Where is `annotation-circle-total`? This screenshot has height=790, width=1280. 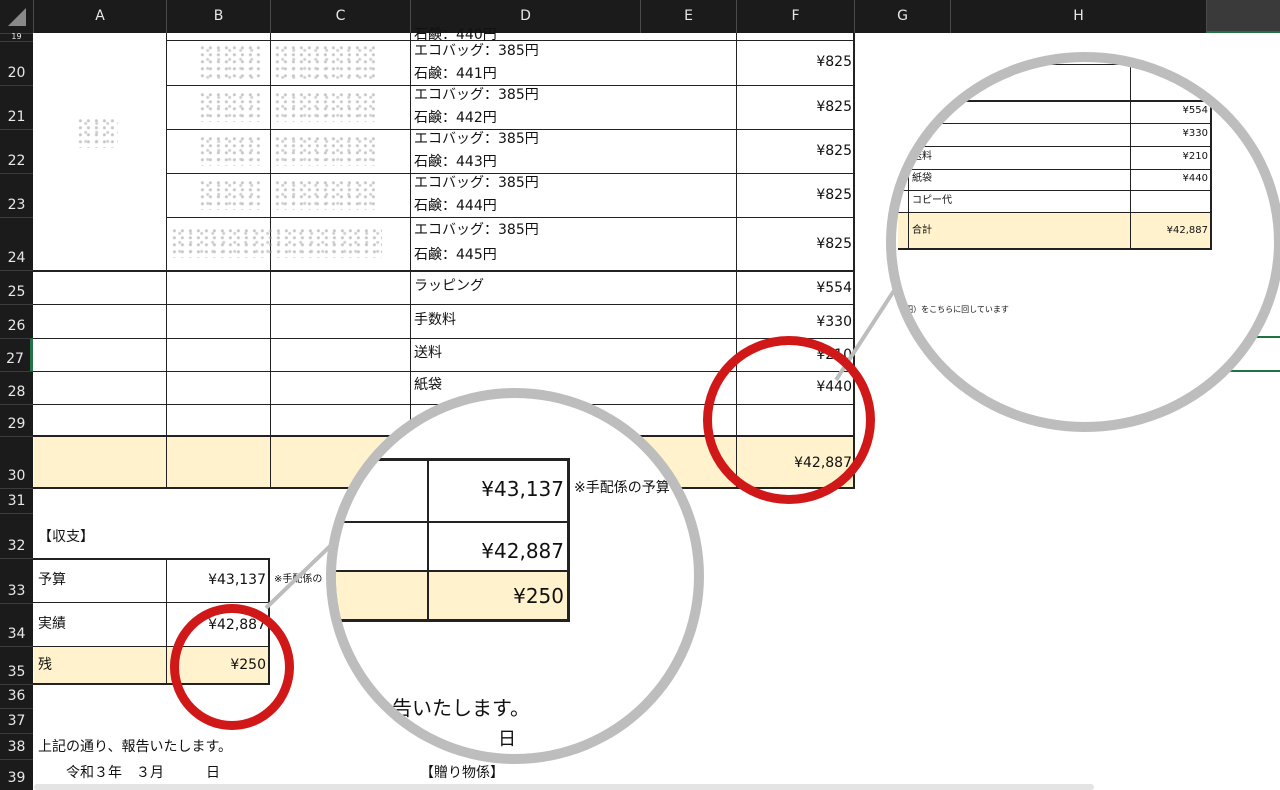
annotation-circle-total is located at coordinates (789, 420).